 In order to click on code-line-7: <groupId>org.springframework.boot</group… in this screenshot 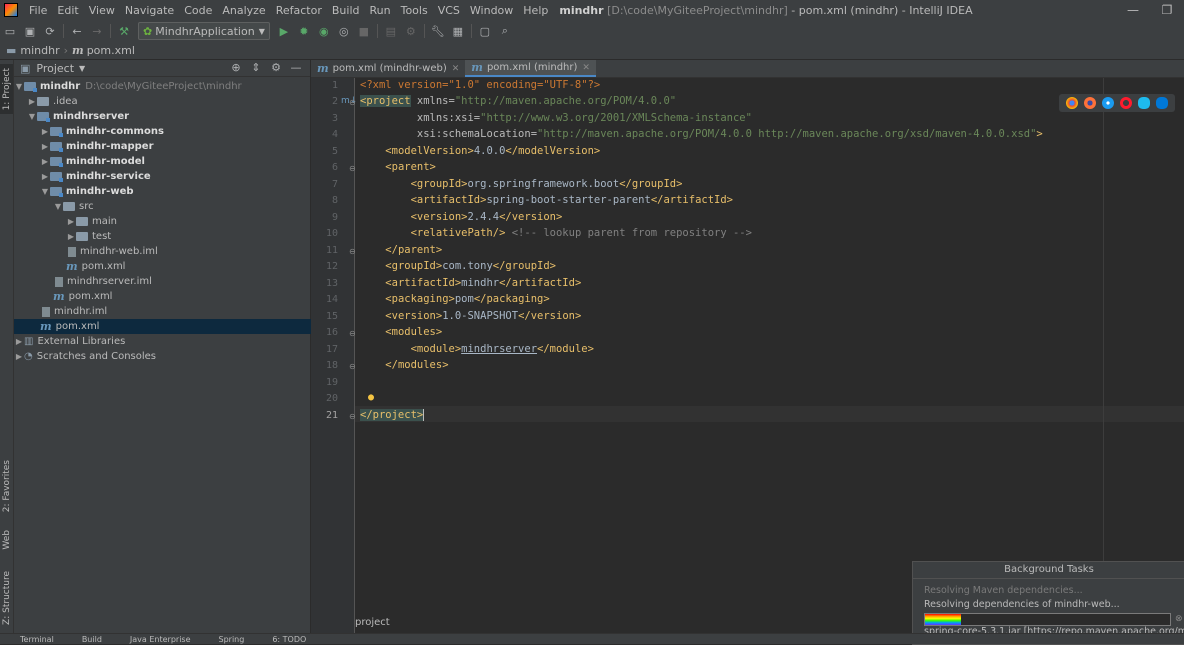, I will do `click(521, 184)`.